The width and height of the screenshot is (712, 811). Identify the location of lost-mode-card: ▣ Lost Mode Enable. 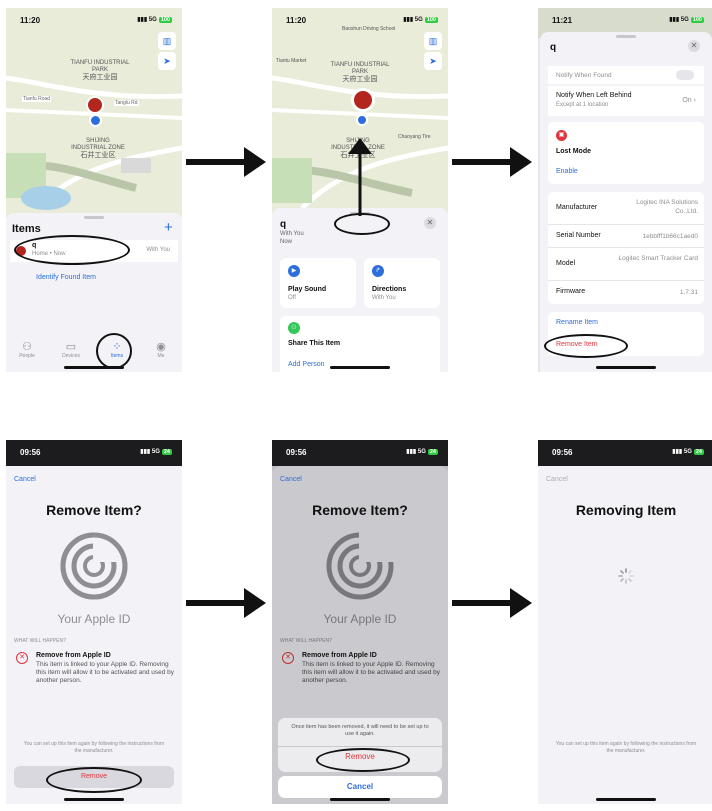
(626, 153).